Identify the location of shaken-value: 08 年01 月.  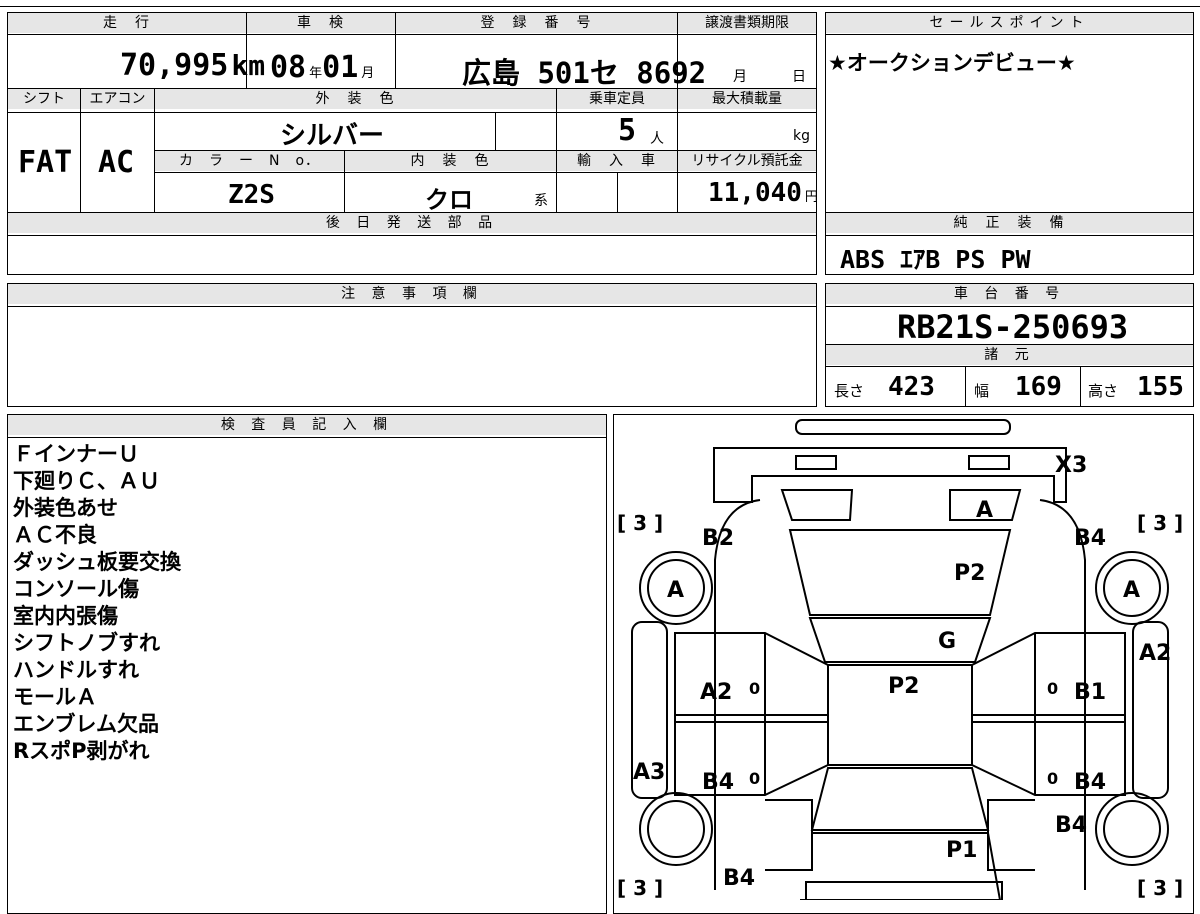
(322, 67).